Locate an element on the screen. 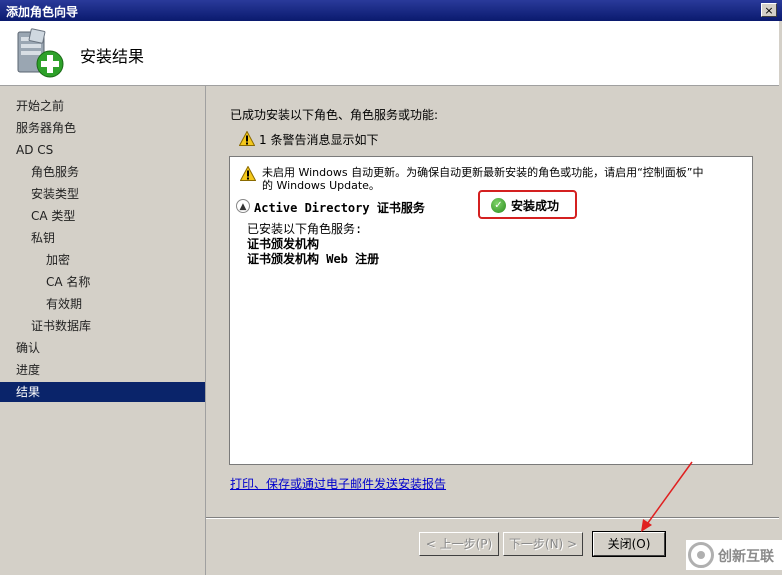 This screenshot has height=575, width=782. watermark-logo: 创新互联 is located at coordinates (734, 555).